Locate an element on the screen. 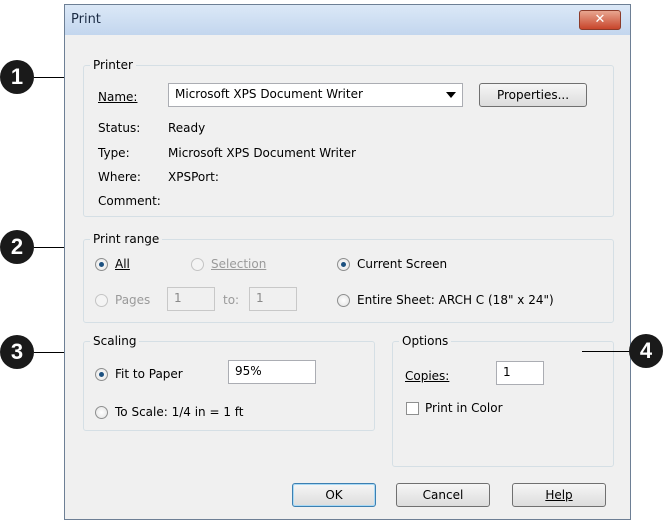  close-icon: ✕ is located at coordinates (600, 19).